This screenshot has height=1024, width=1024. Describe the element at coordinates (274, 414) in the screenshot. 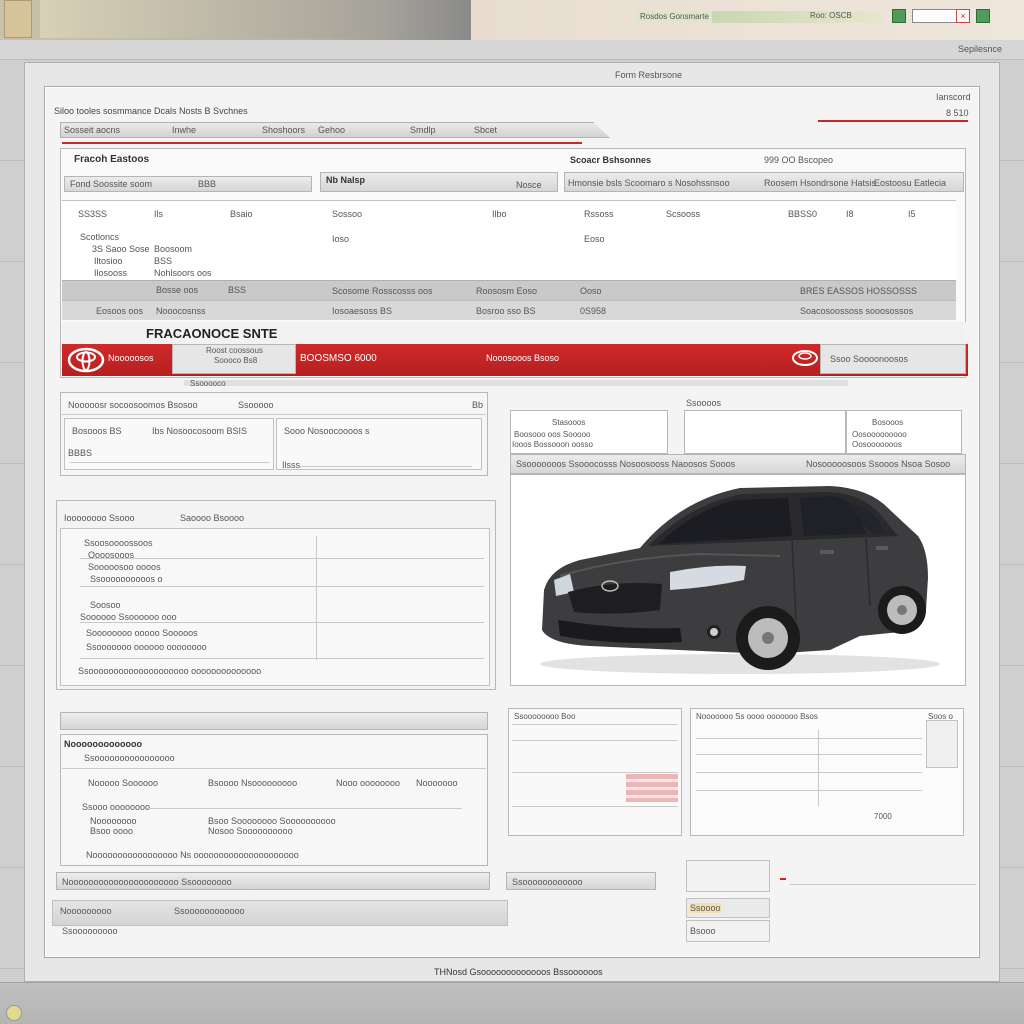

I see `details-divider` at that location.